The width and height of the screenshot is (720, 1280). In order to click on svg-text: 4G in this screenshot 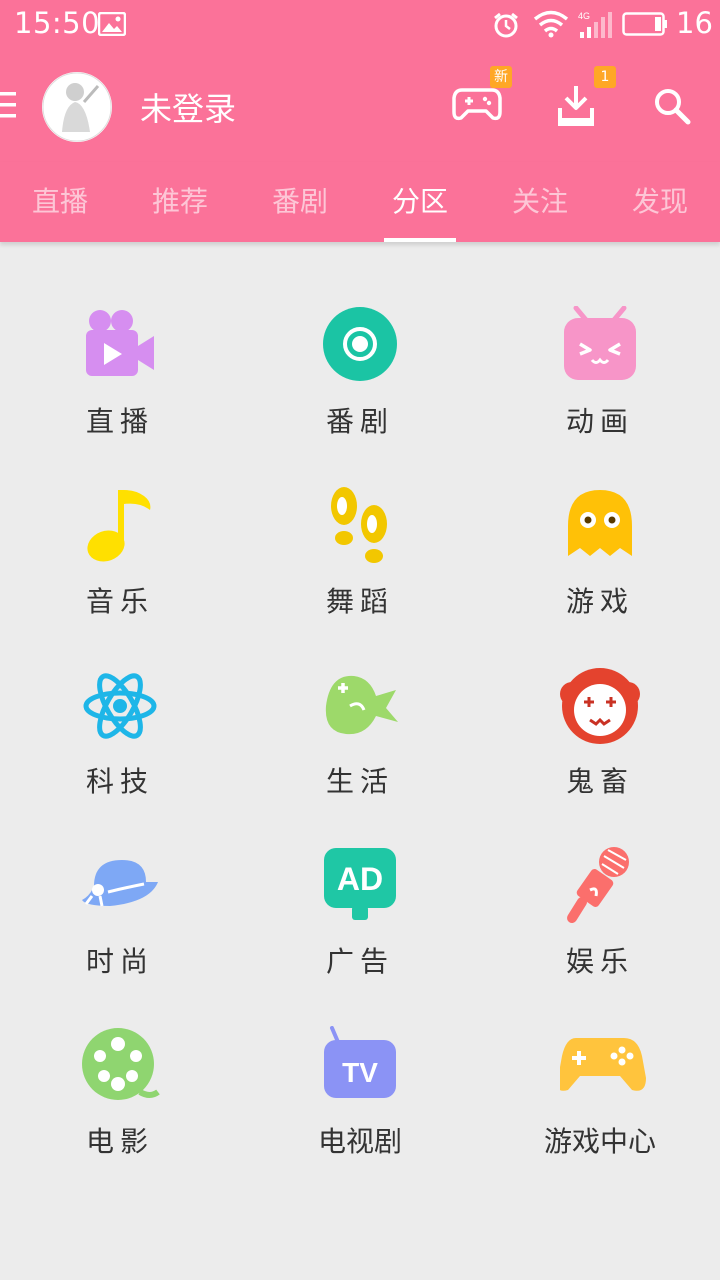, I will do `click(584, 16)`.